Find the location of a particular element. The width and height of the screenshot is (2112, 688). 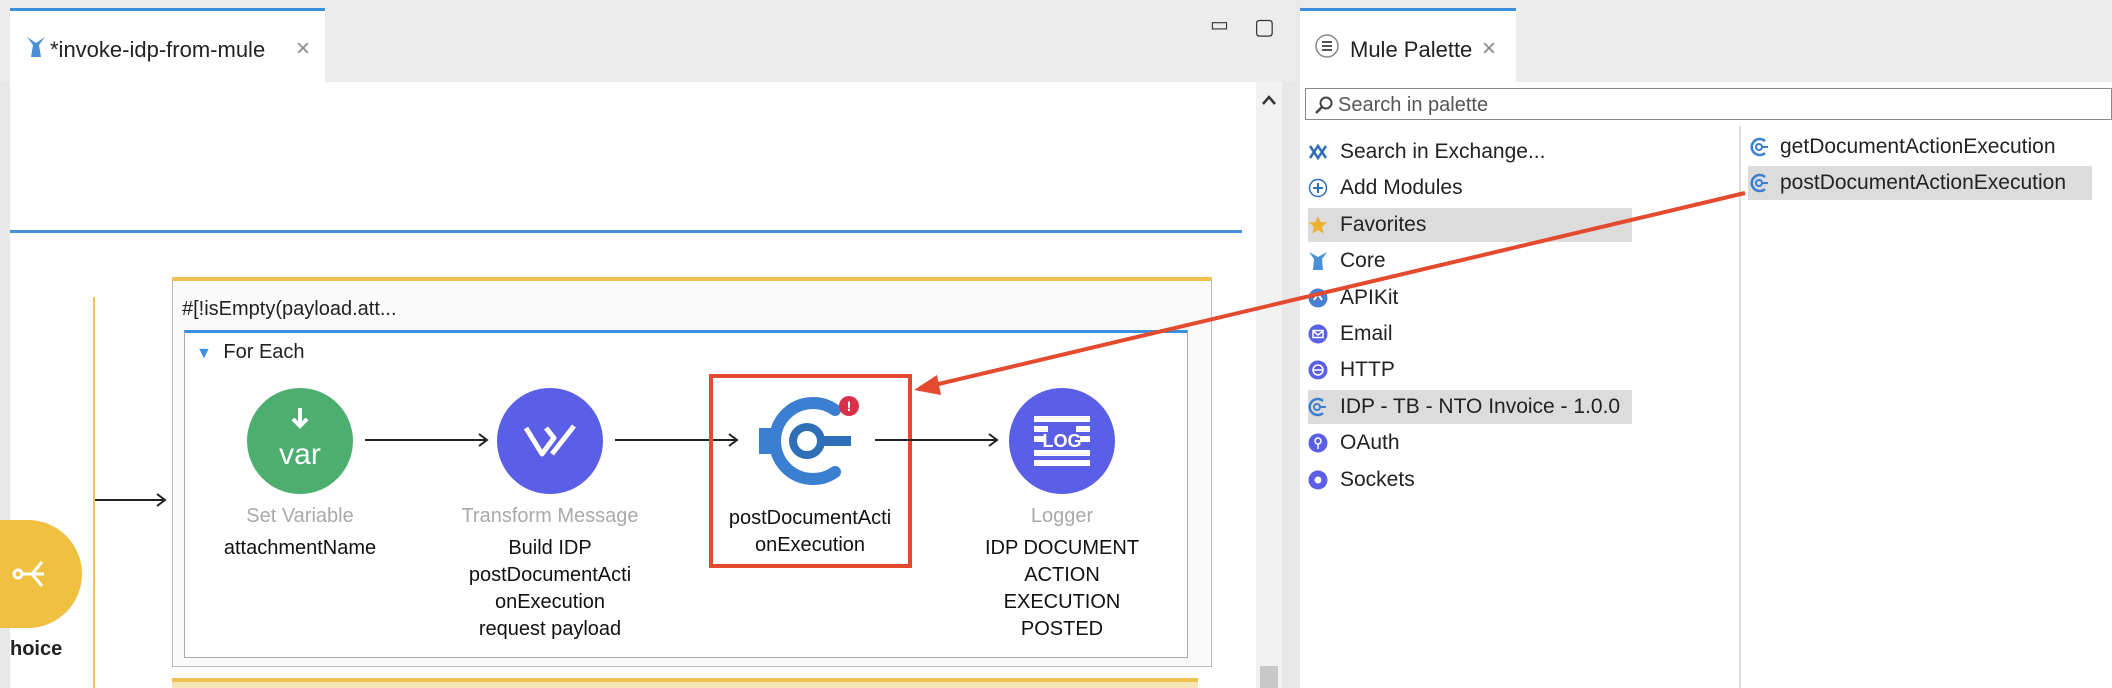

set-variable-name: attachmentName is located at coordinates (300, 548).